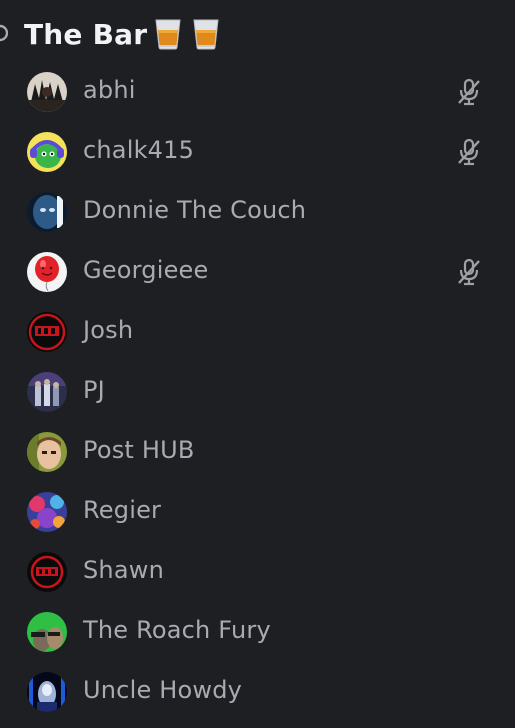 The width and height of the screenshot is (515, 728). What do you see at coordinates (94, 390) in the screenshot?
I see `username: PJ` at bounding box center [94, 390].